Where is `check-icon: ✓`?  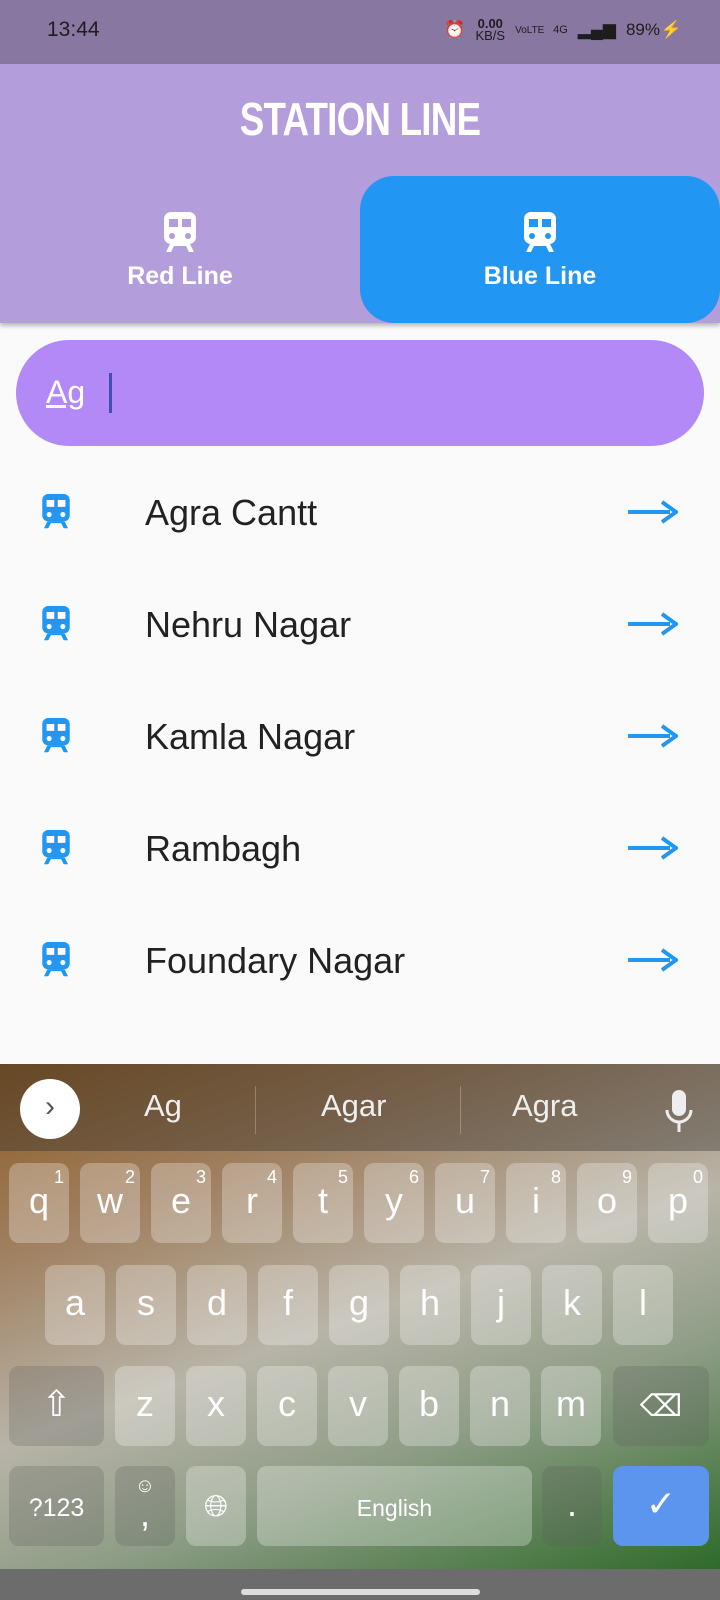
check-icon: ✓ is located at coordinates (661, 1503).